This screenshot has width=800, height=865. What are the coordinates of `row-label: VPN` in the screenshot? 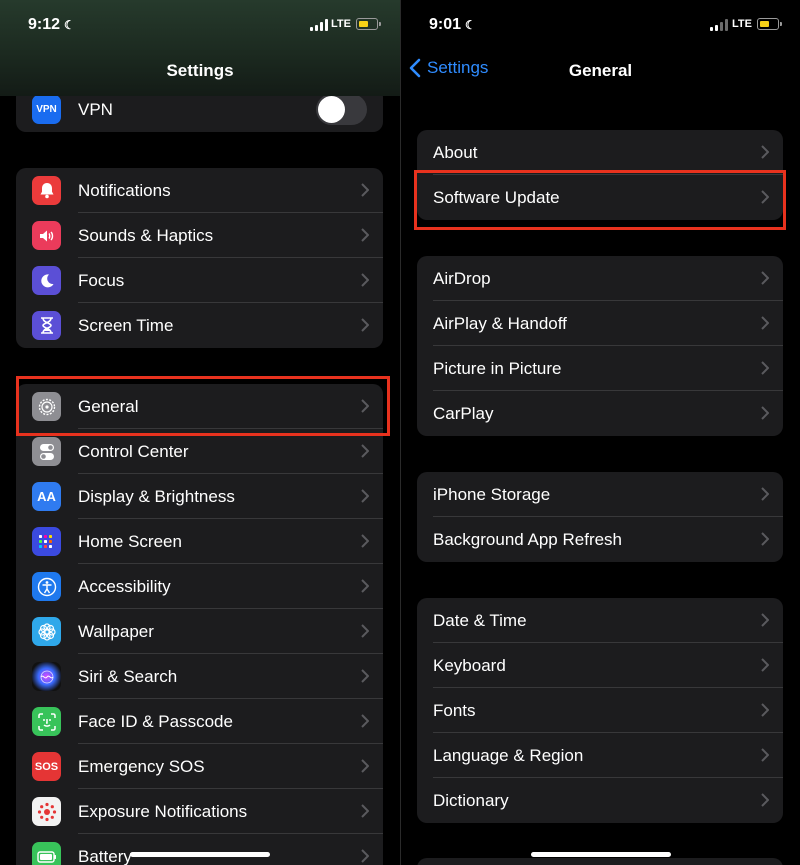 It's located at (95, 109).